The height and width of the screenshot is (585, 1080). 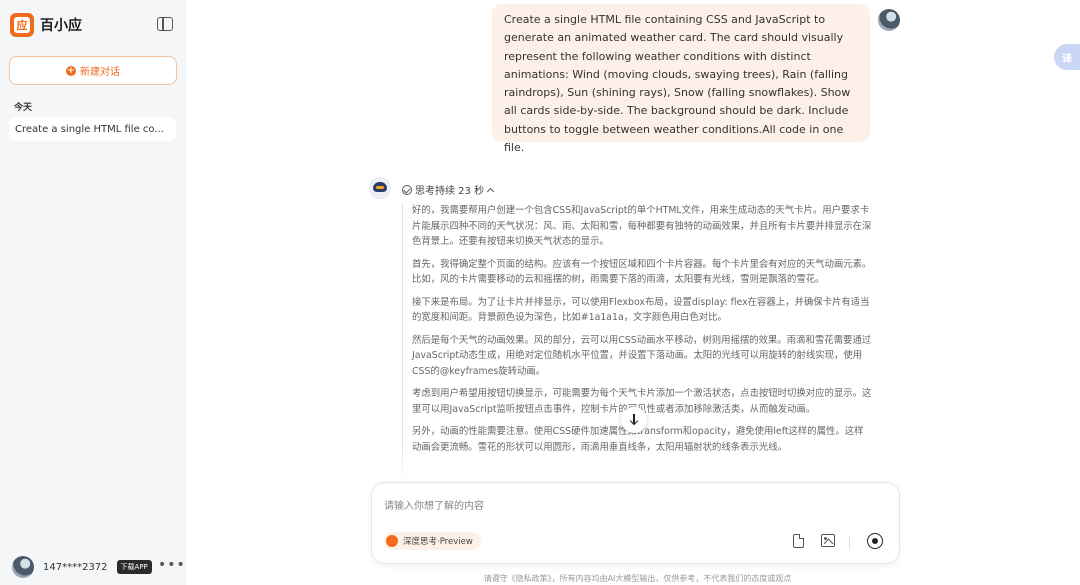 What do you see at coordinates (23, 108) in the screenshot?
I see `history-section-title: 今天` at bounding box center [23, 108].